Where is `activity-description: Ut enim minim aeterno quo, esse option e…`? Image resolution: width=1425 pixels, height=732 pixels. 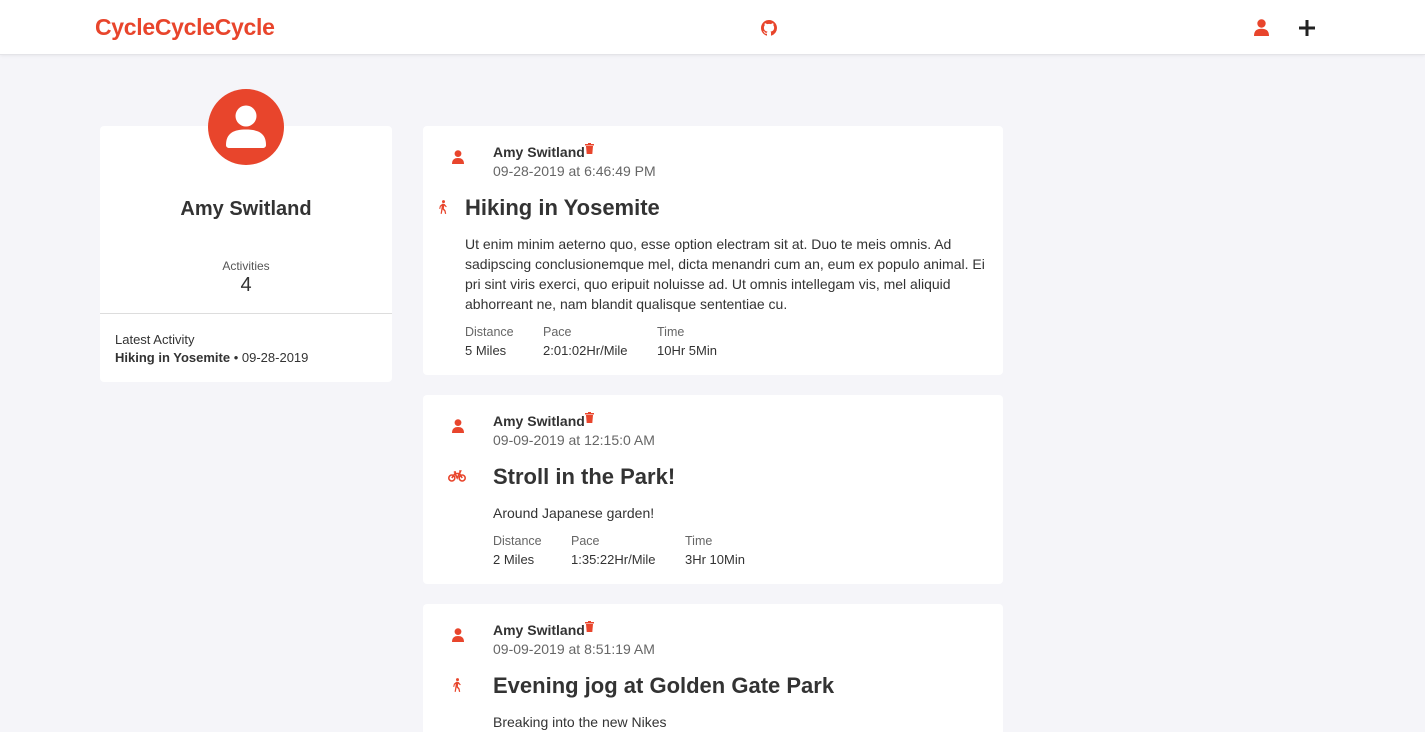
activity-description: Ut enim minim aeterno quo, esse option e… is located at coordinates (725, 274).